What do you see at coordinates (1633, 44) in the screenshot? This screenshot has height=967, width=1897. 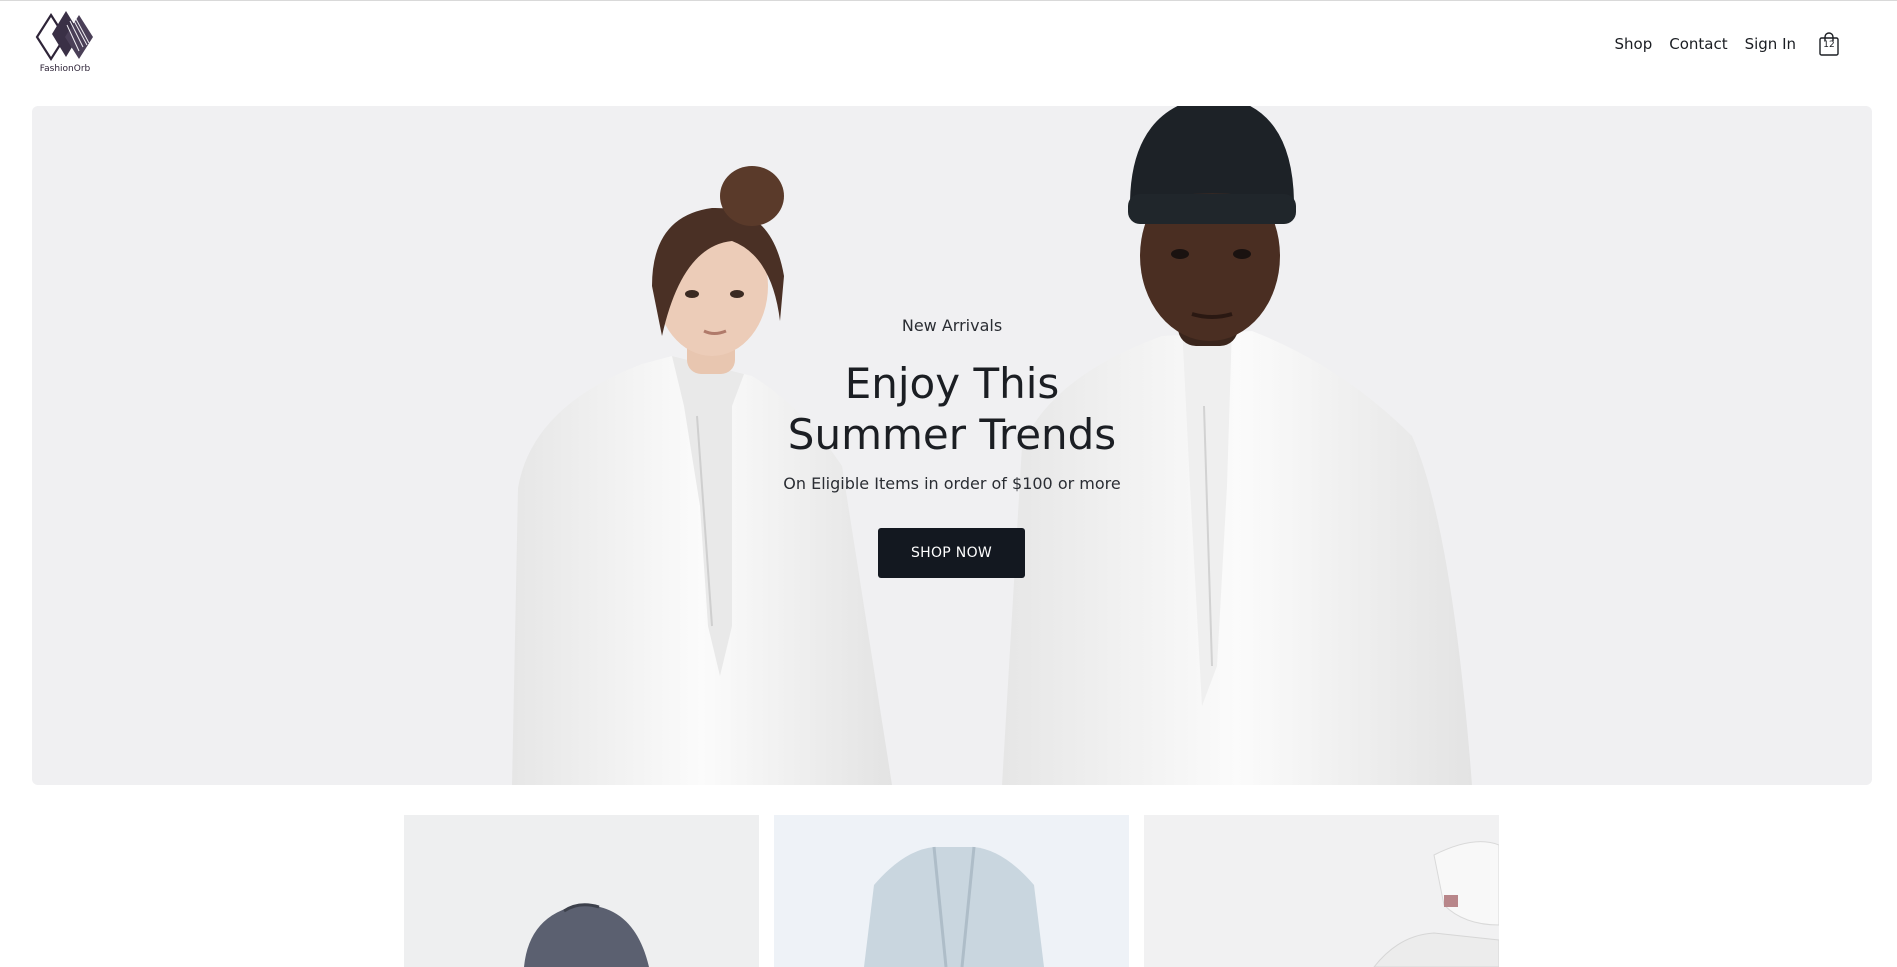 I see `nav-shop-link: Shop` at bounding box center [1633, 44].